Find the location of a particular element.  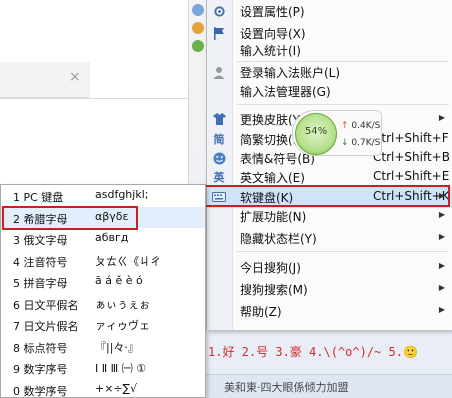

speed-percent: 54% is located at coordinates (316, 131).